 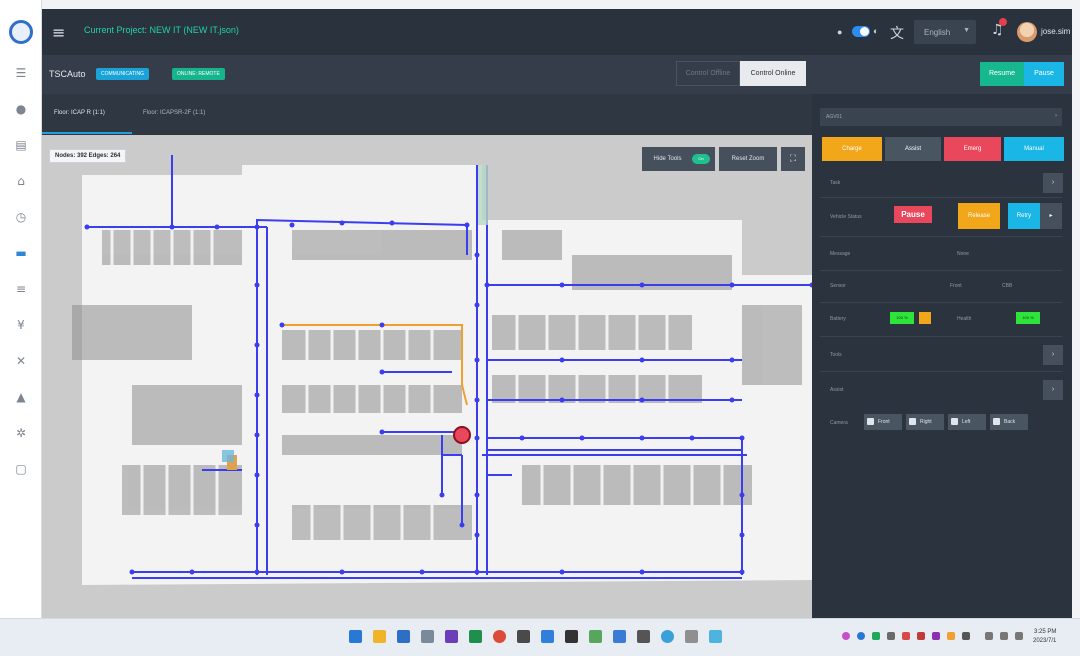 I want to click on settings-icon: ✲, so click(x=21, y=433).